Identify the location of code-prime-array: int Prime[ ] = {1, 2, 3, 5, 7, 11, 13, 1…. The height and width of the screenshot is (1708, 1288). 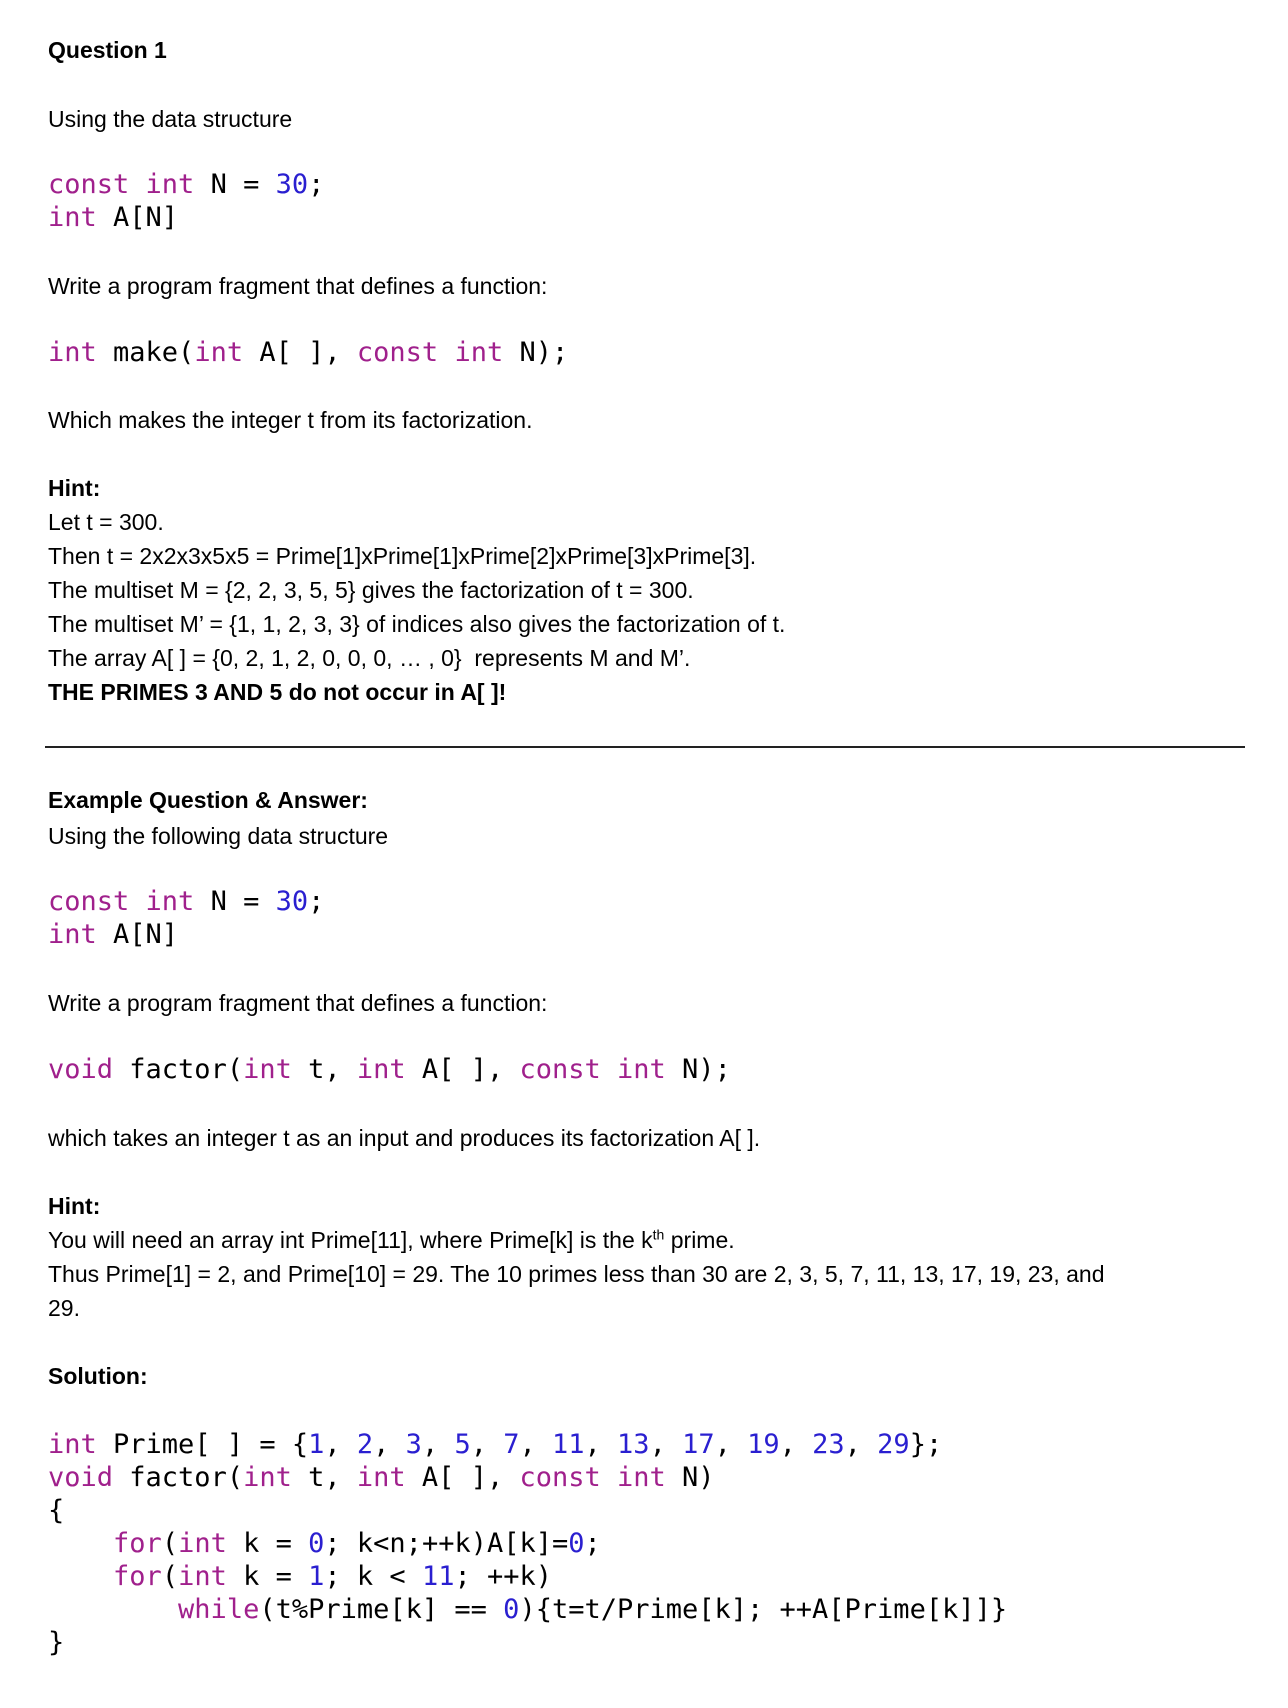
(495, 1444).